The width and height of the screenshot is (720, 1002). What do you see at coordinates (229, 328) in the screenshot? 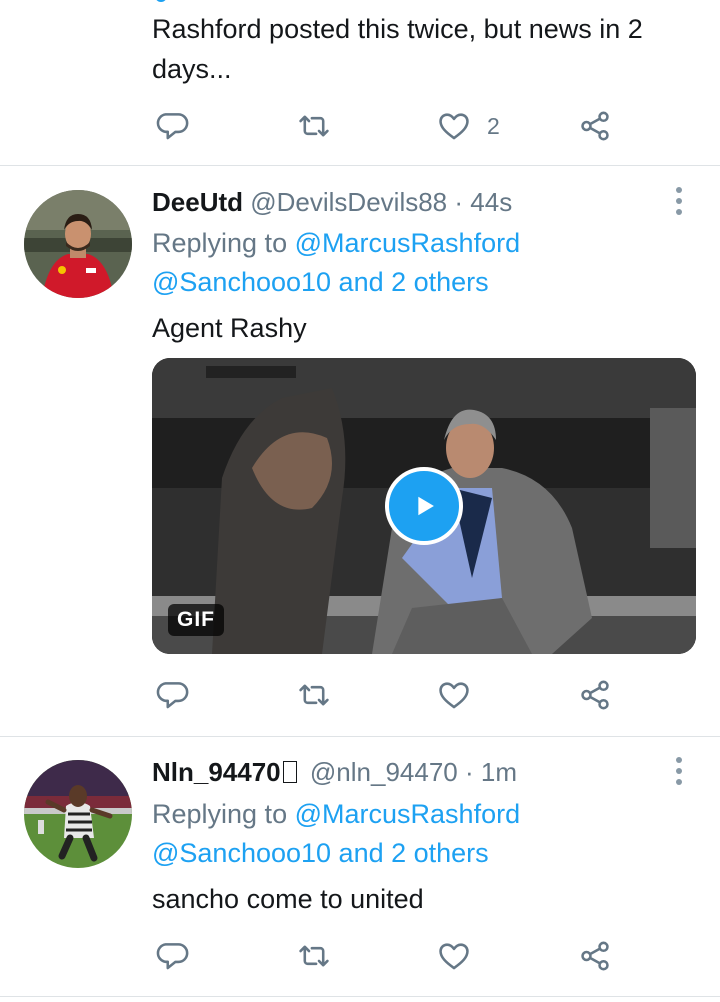
I see `tweet-text: Agent Rashy` at bounding box center [229, 328].